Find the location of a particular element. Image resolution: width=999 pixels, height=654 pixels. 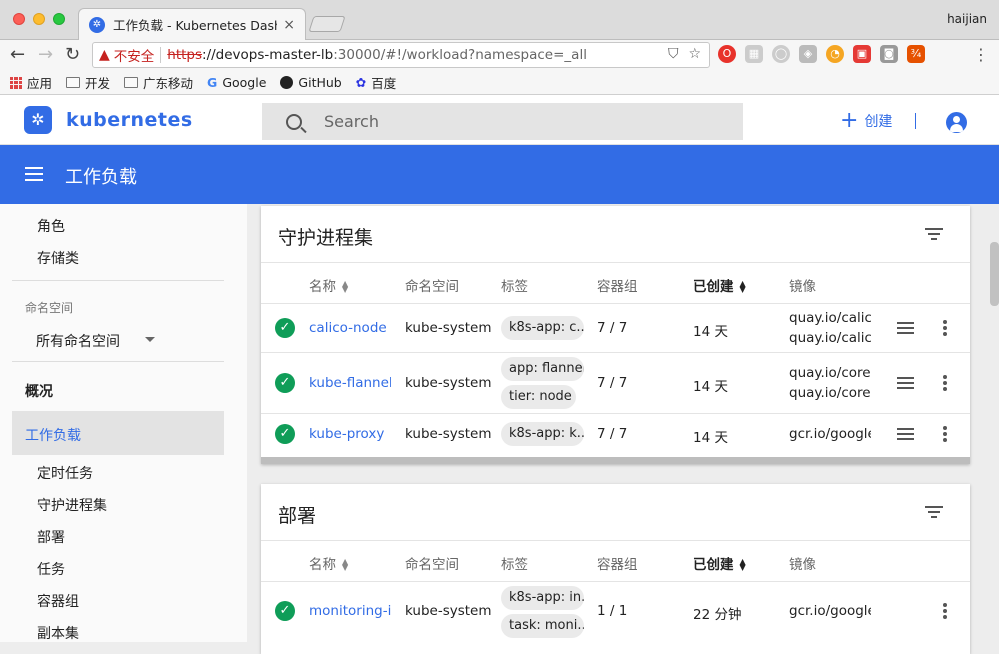

minimize-window-button is located at coordinates (39, 19).